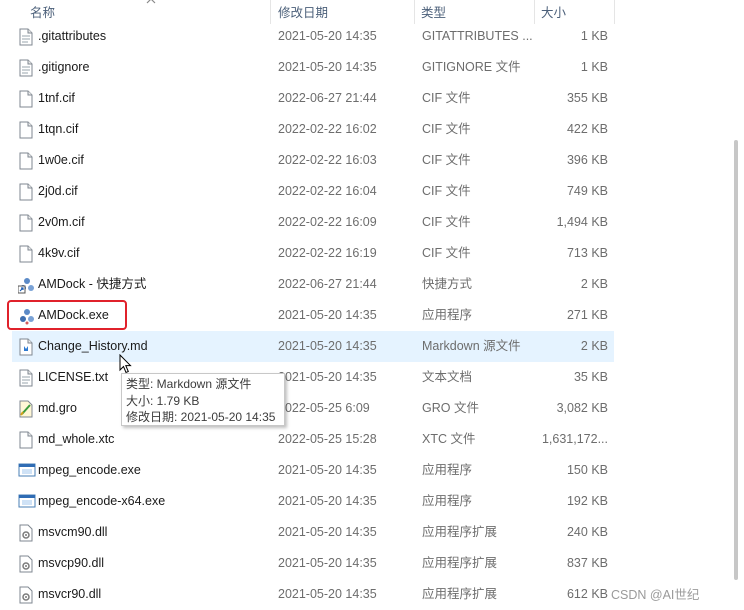 This screenshot has width=744, height=610. What do you see at coordinates (201, 417) in the screenshot?
I see `tooltip-date: 修改日期: 2021-05-20 14:35` at bounding box center [201, 417].